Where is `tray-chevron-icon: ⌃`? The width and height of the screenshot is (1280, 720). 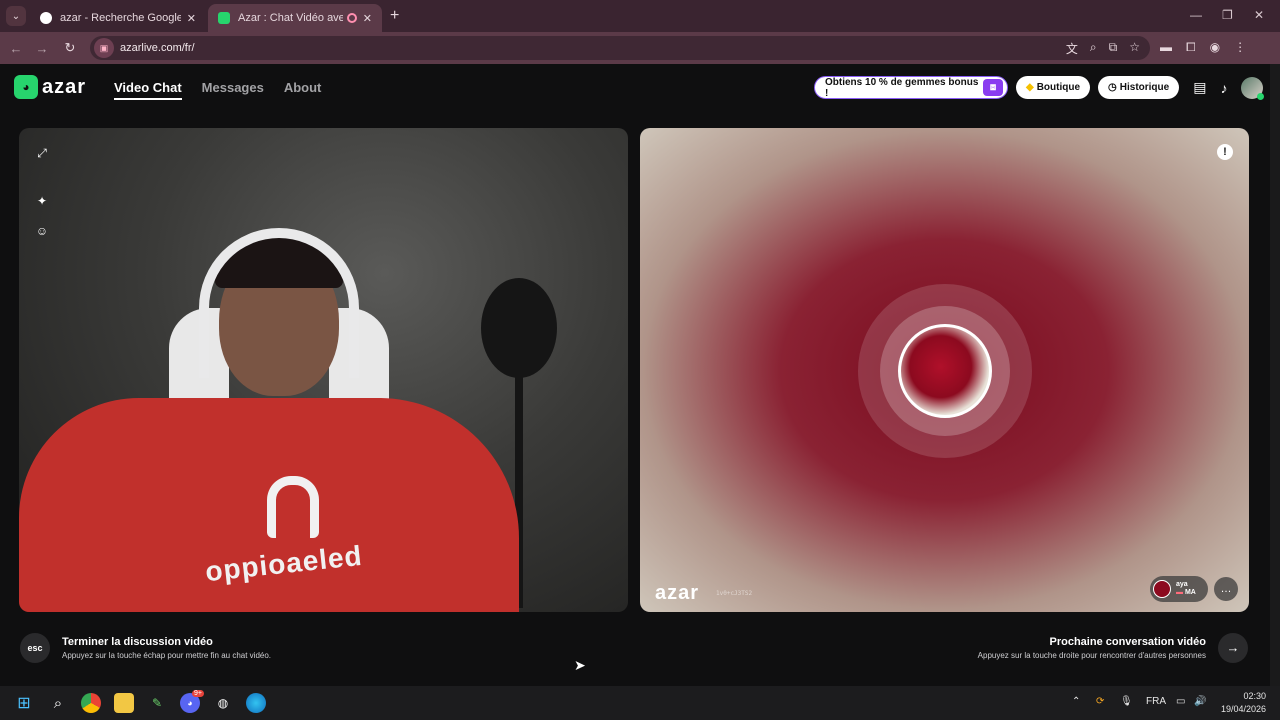 tray-chevron-icon: ⌃ is located at coordinates (1076, 701).